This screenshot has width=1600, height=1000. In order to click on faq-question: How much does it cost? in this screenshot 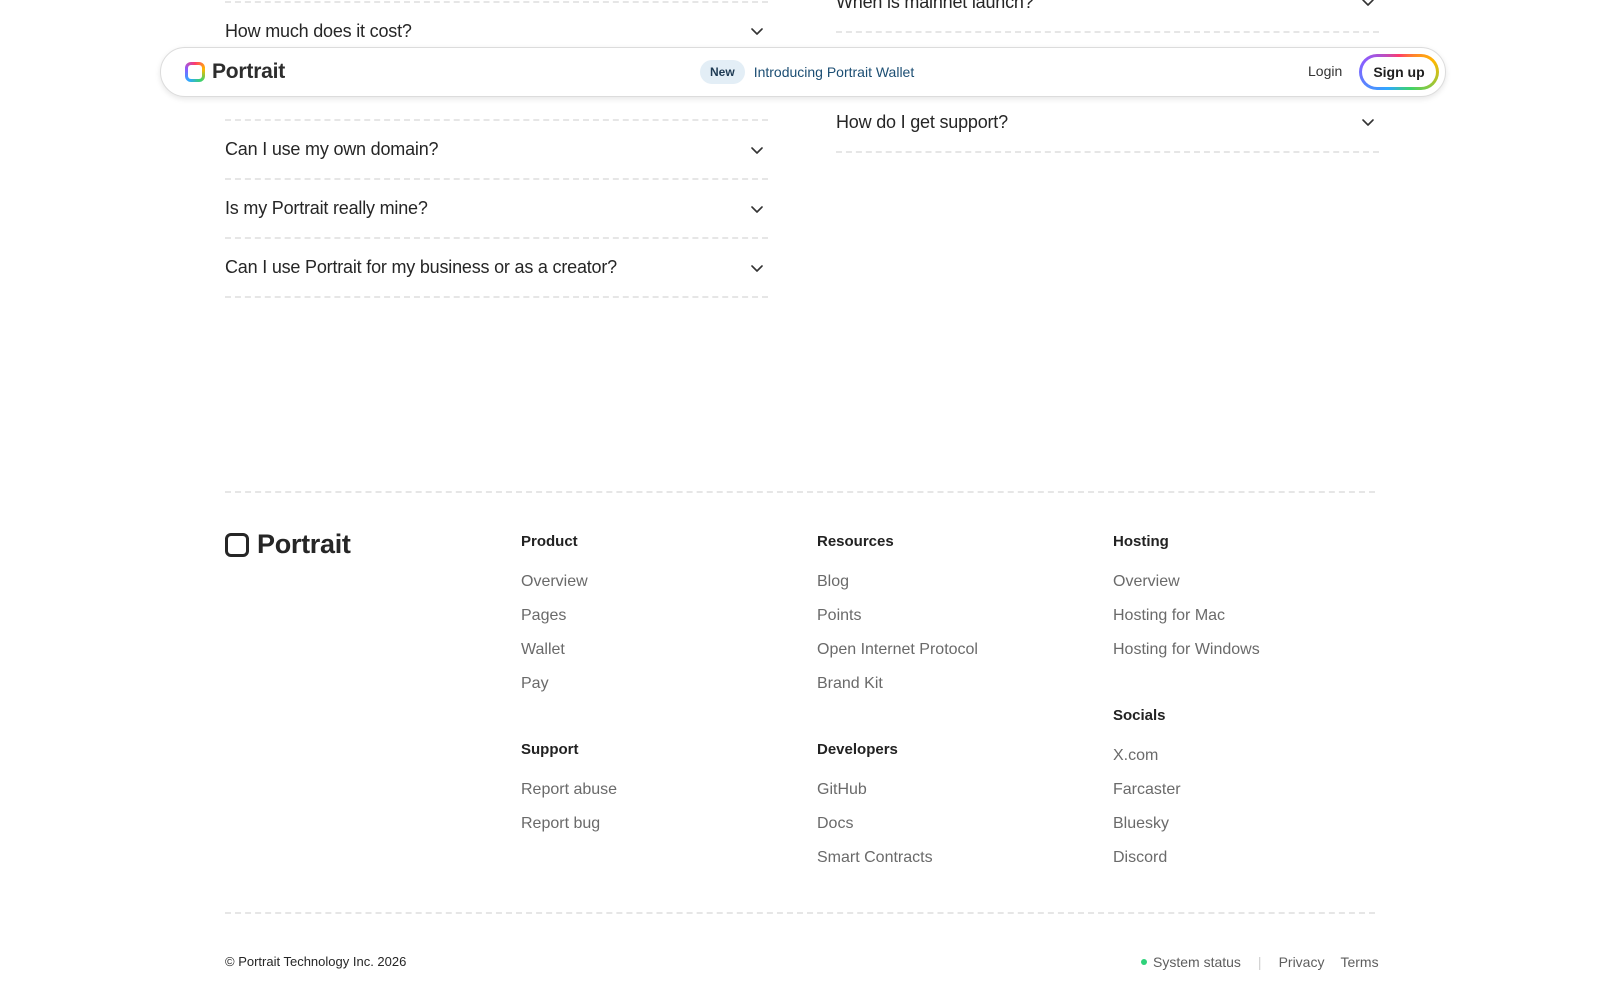, I will do `click(318, 30)`.